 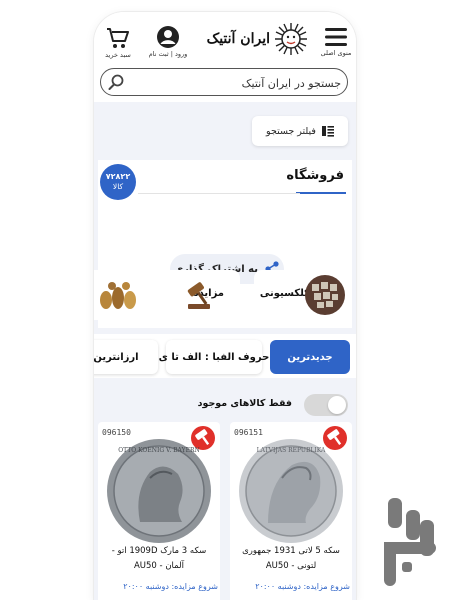 What do you see at coordinates (291, 131) in the screenshot?
I see `search-filter-label: فیلتر جستجو` at bounding box center [291, 131].